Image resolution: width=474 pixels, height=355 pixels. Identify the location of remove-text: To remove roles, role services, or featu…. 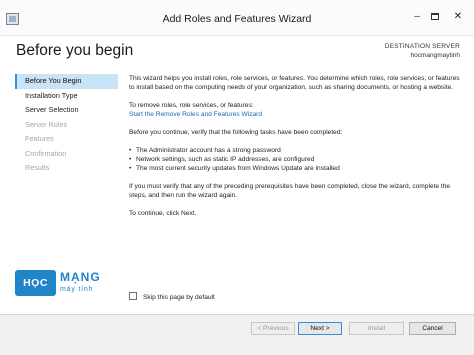
(191, 105).